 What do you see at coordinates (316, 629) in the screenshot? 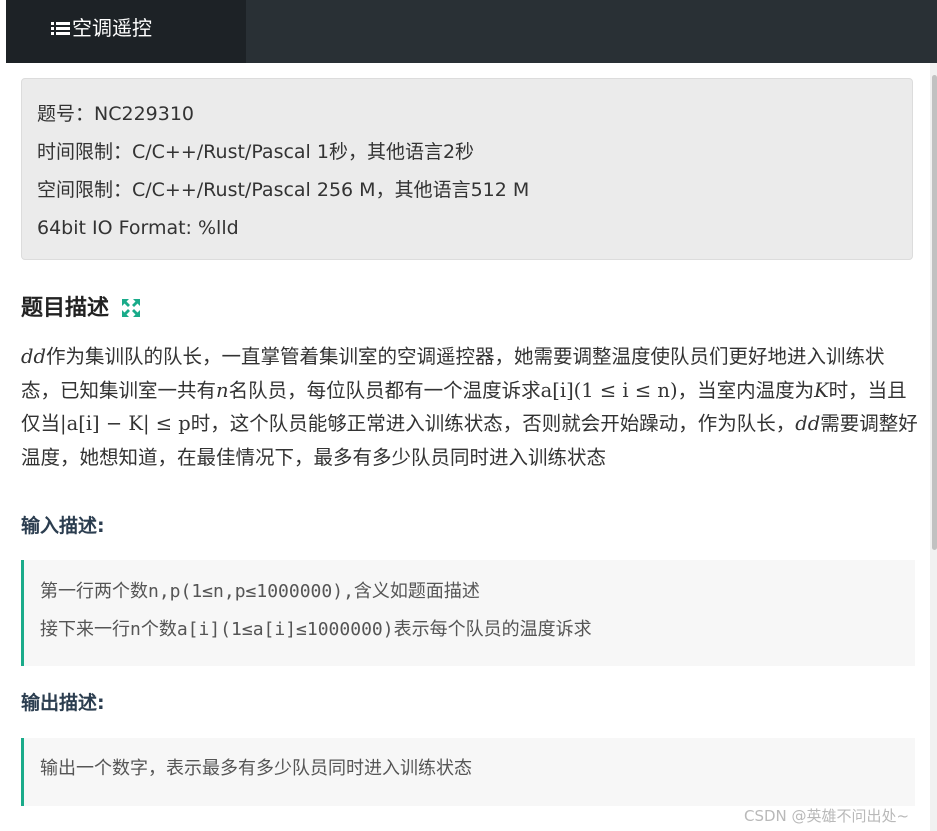
I see `input-line: 接下来一行n个数a[i](1≤a[i]≤1000000)表示每个队员的温度诉求` at bounding box center [316, 629].